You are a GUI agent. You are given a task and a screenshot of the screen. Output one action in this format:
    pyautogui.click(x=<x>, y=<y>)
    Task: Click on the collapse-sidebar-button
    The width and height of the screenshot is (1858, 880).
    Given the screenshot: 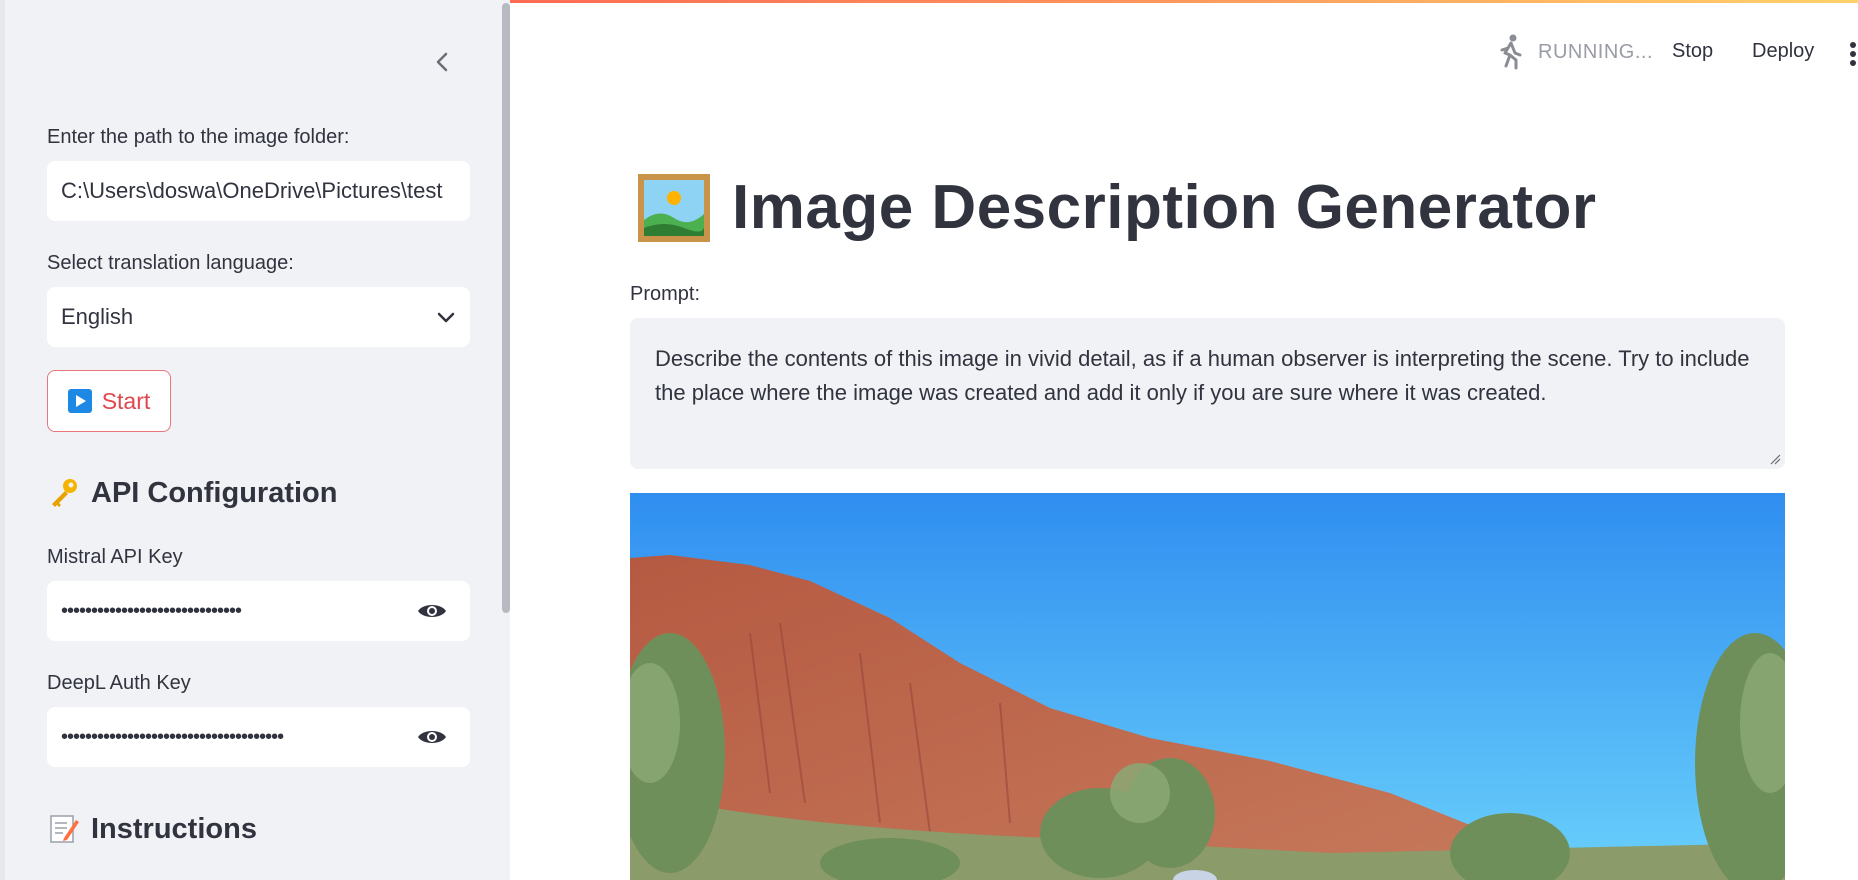 What is the action you would take?
    pyautogui.click(x=443, y=62)
    